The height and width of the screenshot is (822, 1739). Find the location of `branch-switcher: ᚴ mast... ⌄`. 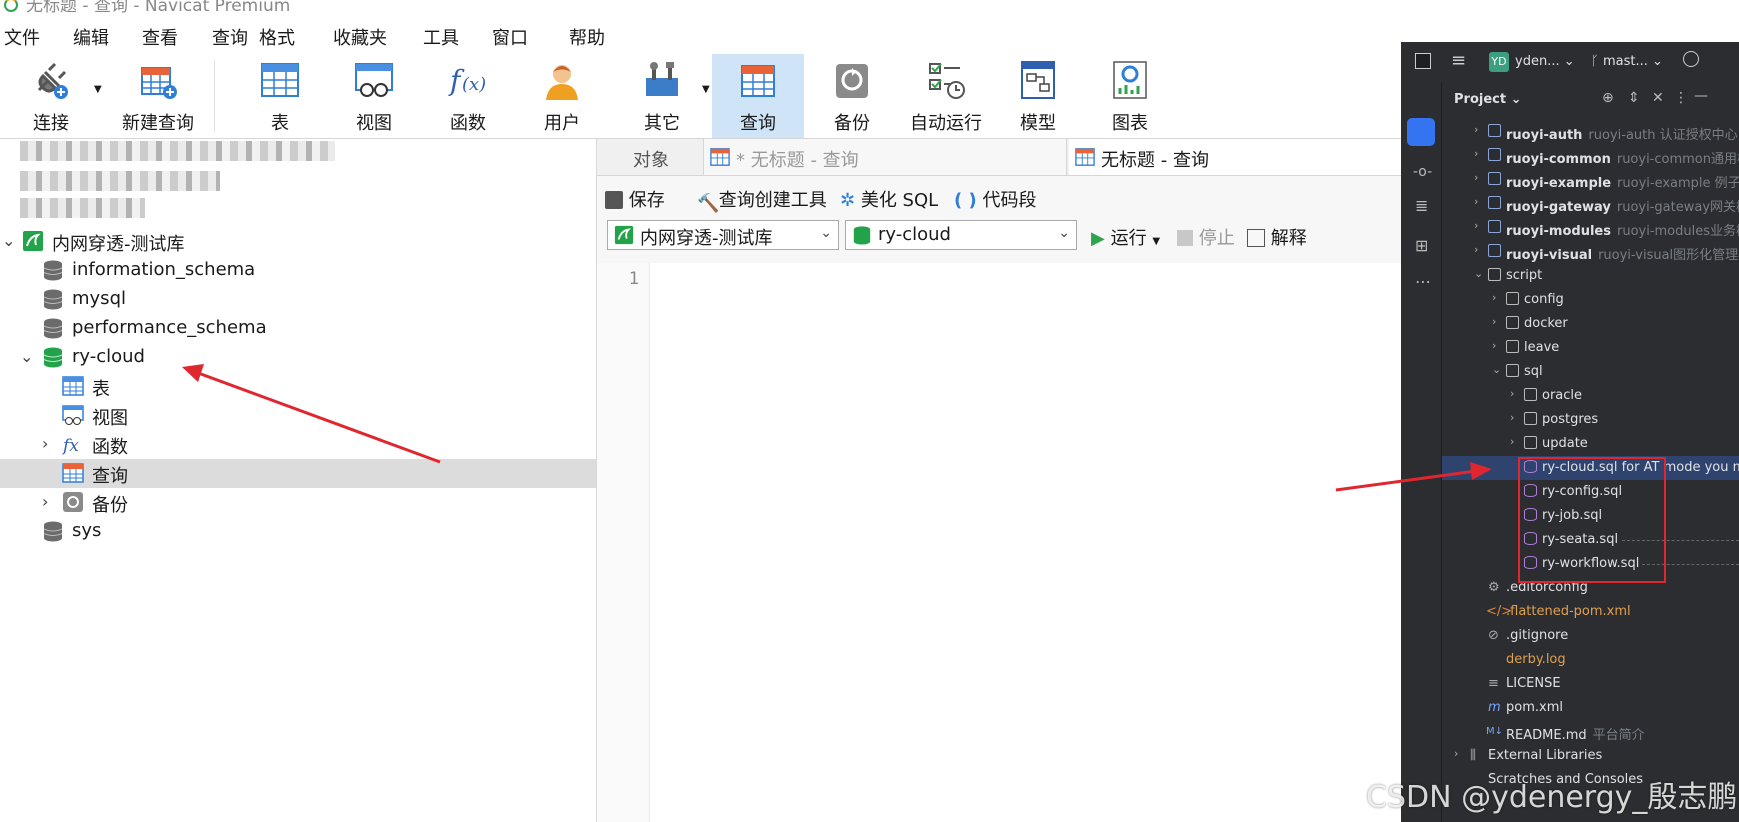

branch-switcher: ᚴ mast... ⌄ is located at coordinates (1627, 61).